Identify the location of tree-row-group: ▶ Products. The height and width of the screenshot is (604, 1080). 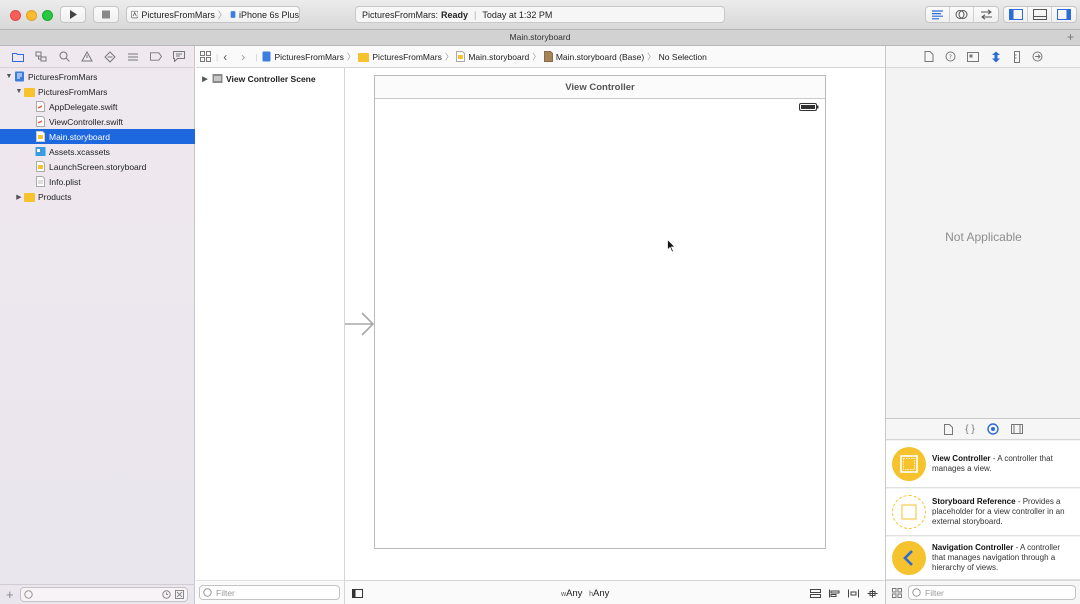
(97, 196).